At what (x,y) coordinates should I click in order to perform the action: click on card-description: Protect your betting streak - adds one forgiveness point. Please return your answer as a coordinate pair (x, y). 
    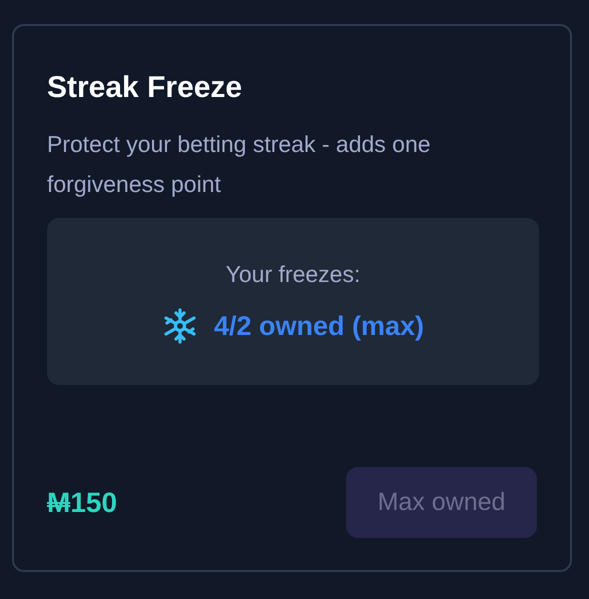
    Looking at the image, I should click on (239, 164).